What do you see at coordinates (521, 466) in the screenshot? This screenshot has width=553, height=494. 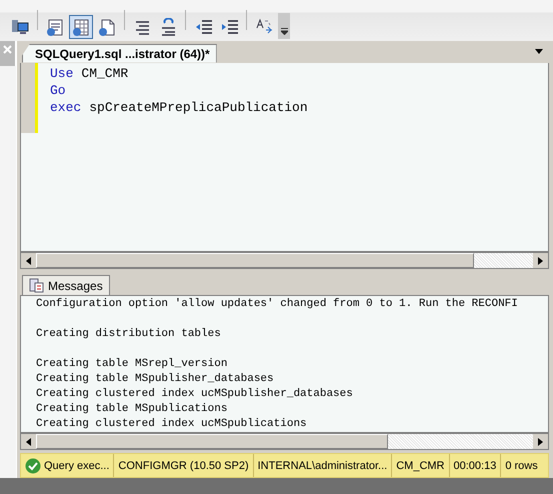 I see `status-text: 0 rows` at bounding box center [521, 466].